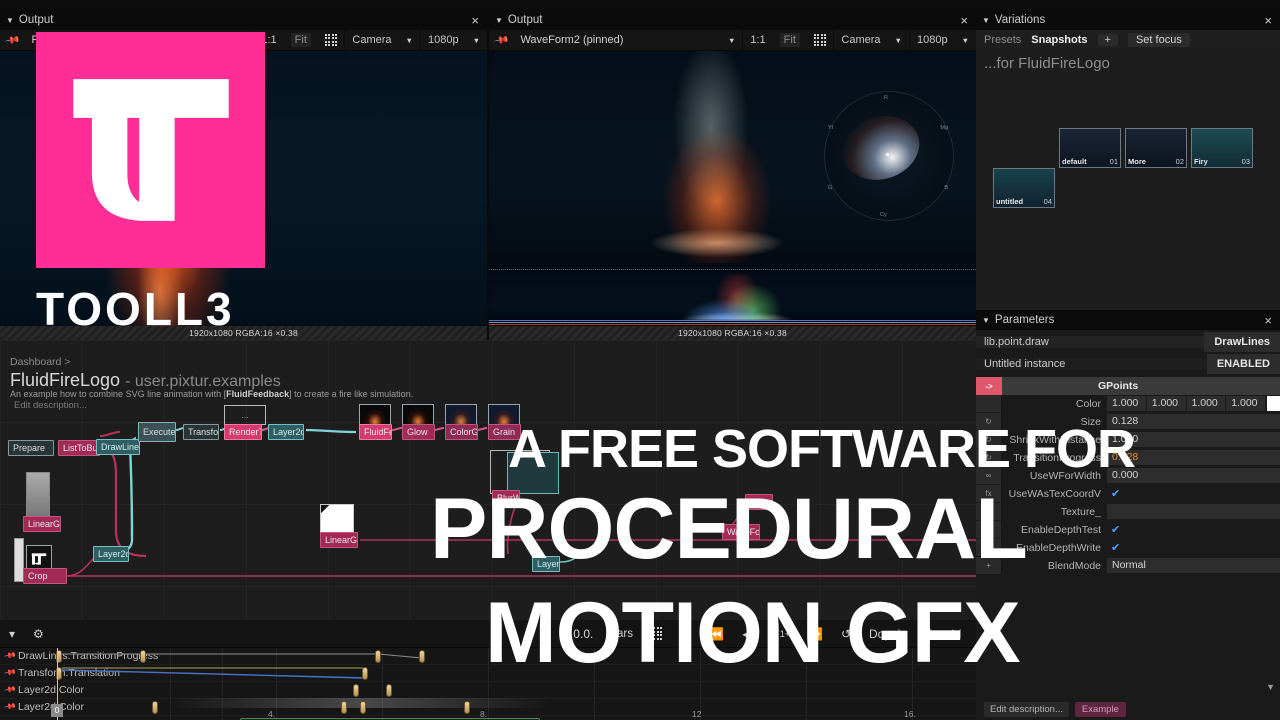 The width and height of the screenshot is (1280, 720). Describe the element at coordinates (1002, 40) in the screenshot. I see `tab-presets: Presets` at that location.